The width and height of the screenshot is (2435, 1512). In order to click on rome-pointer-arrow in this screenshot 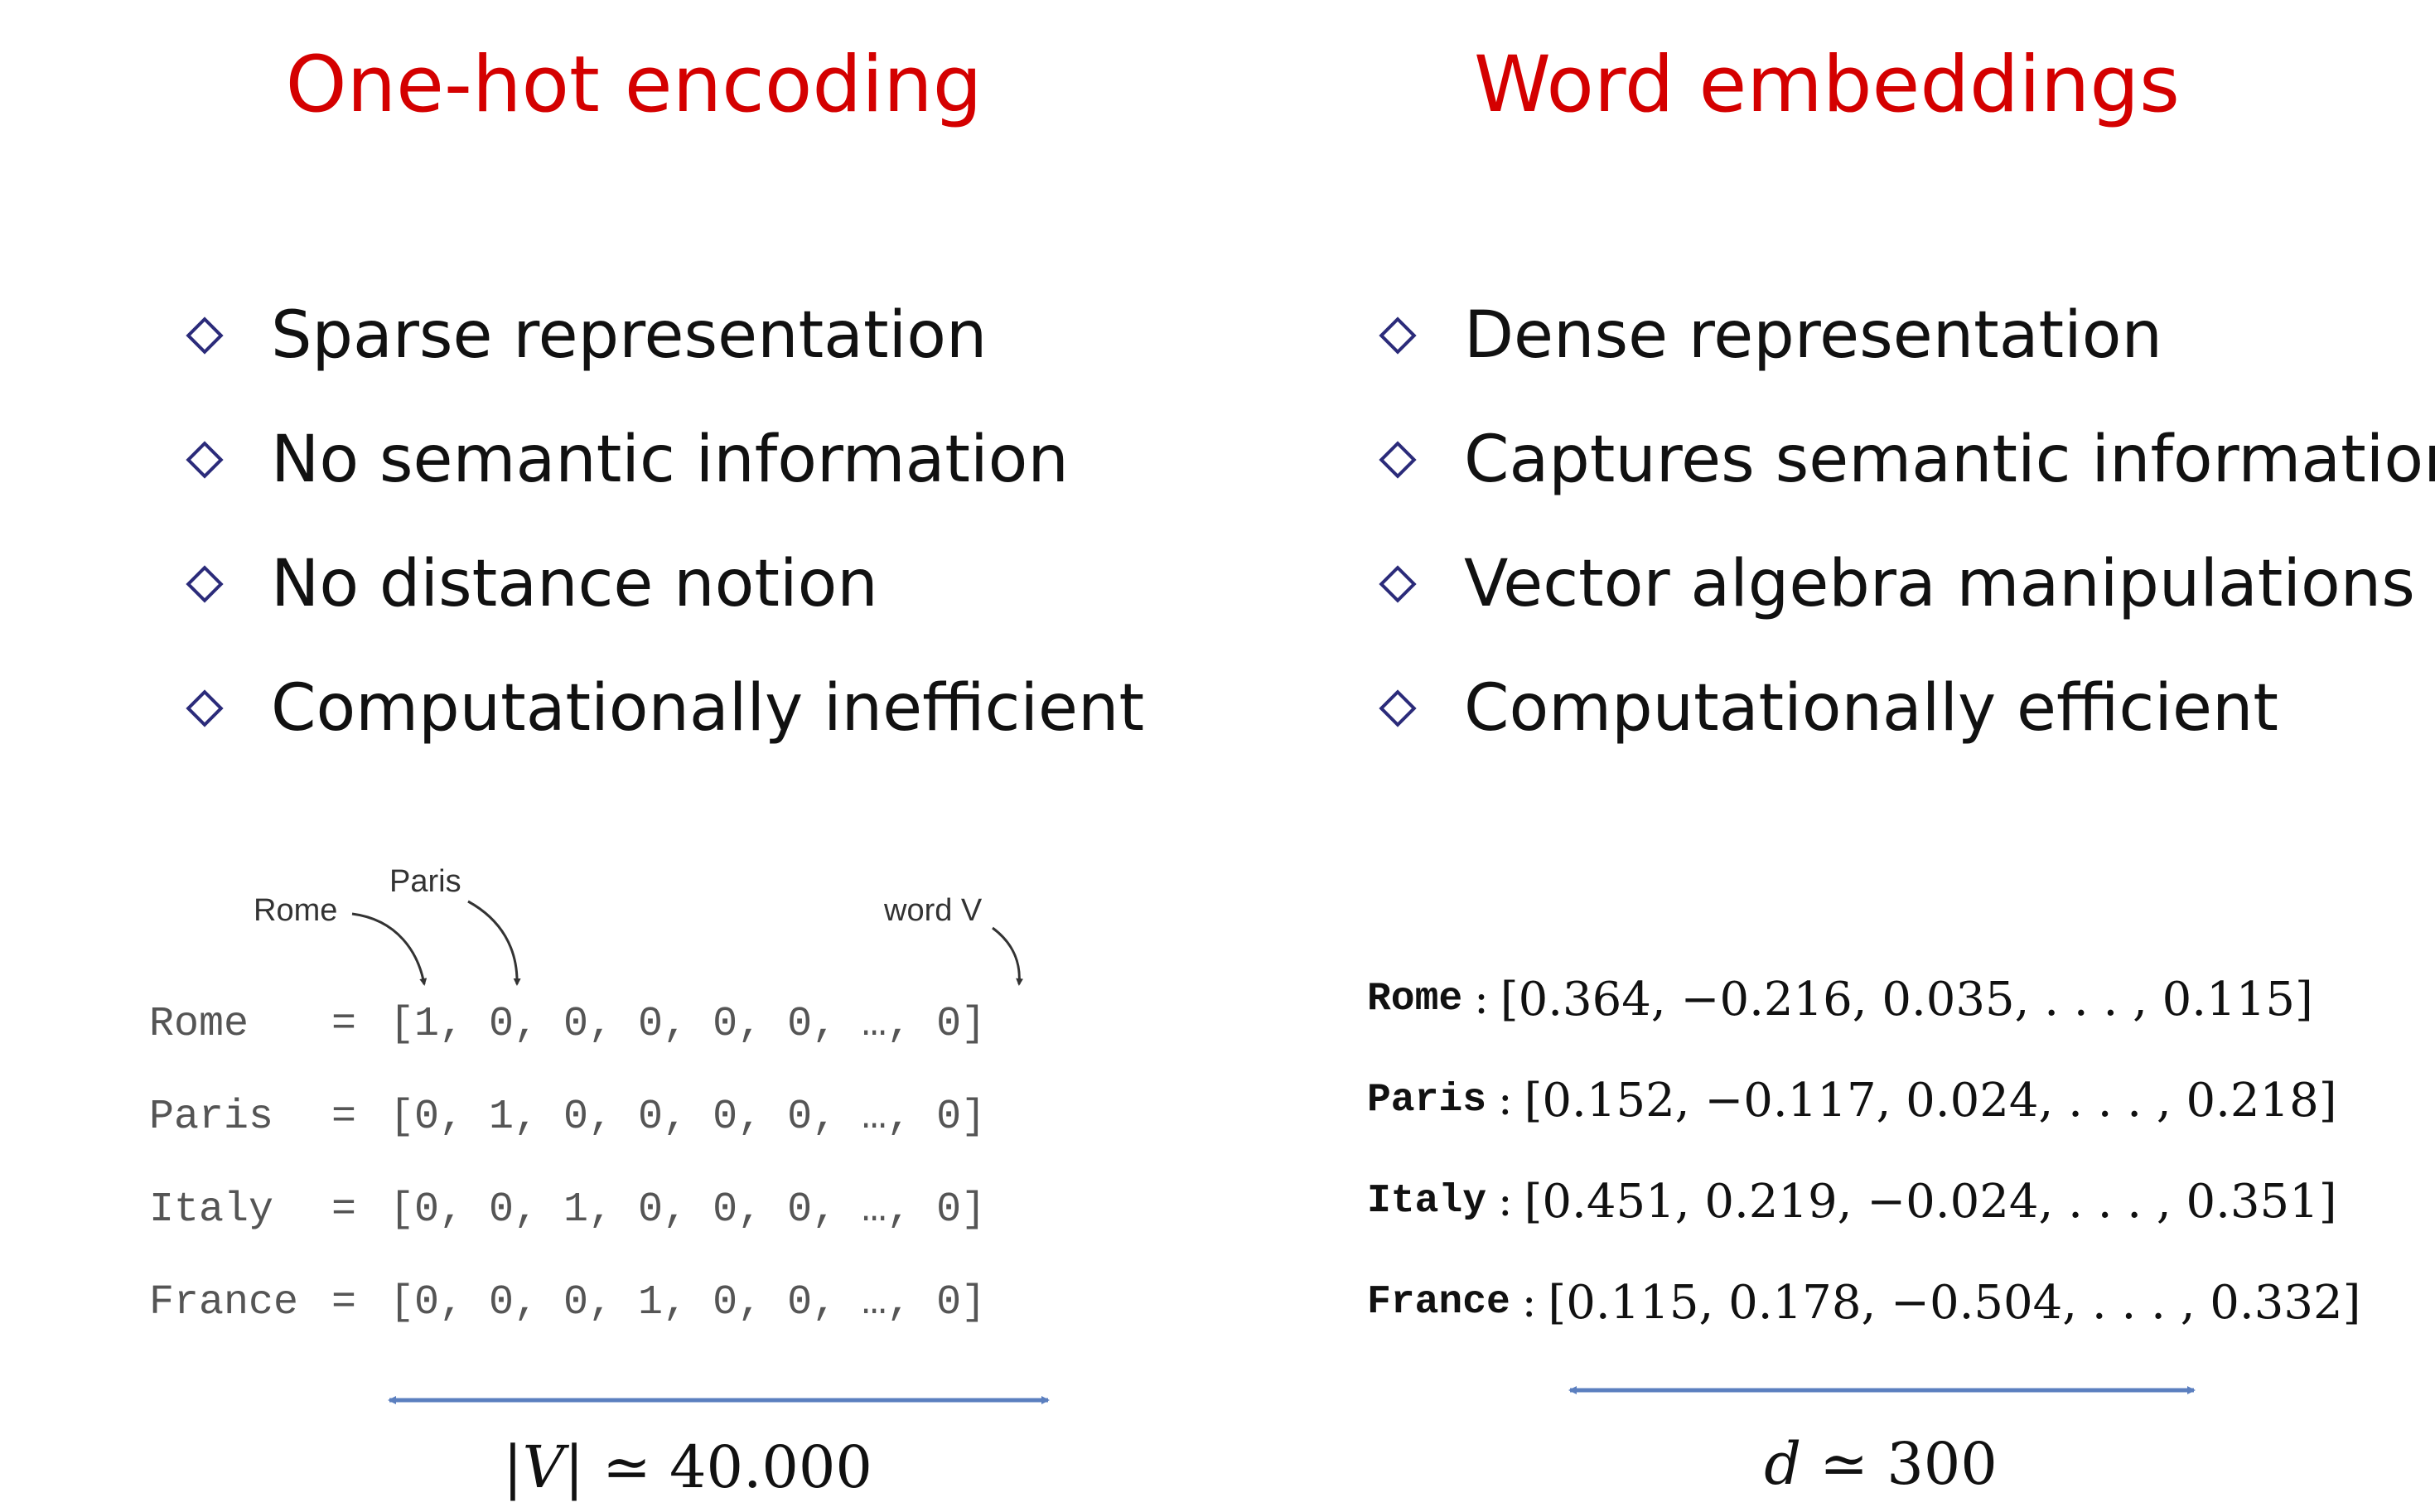, I will do `click(389, 949)`.